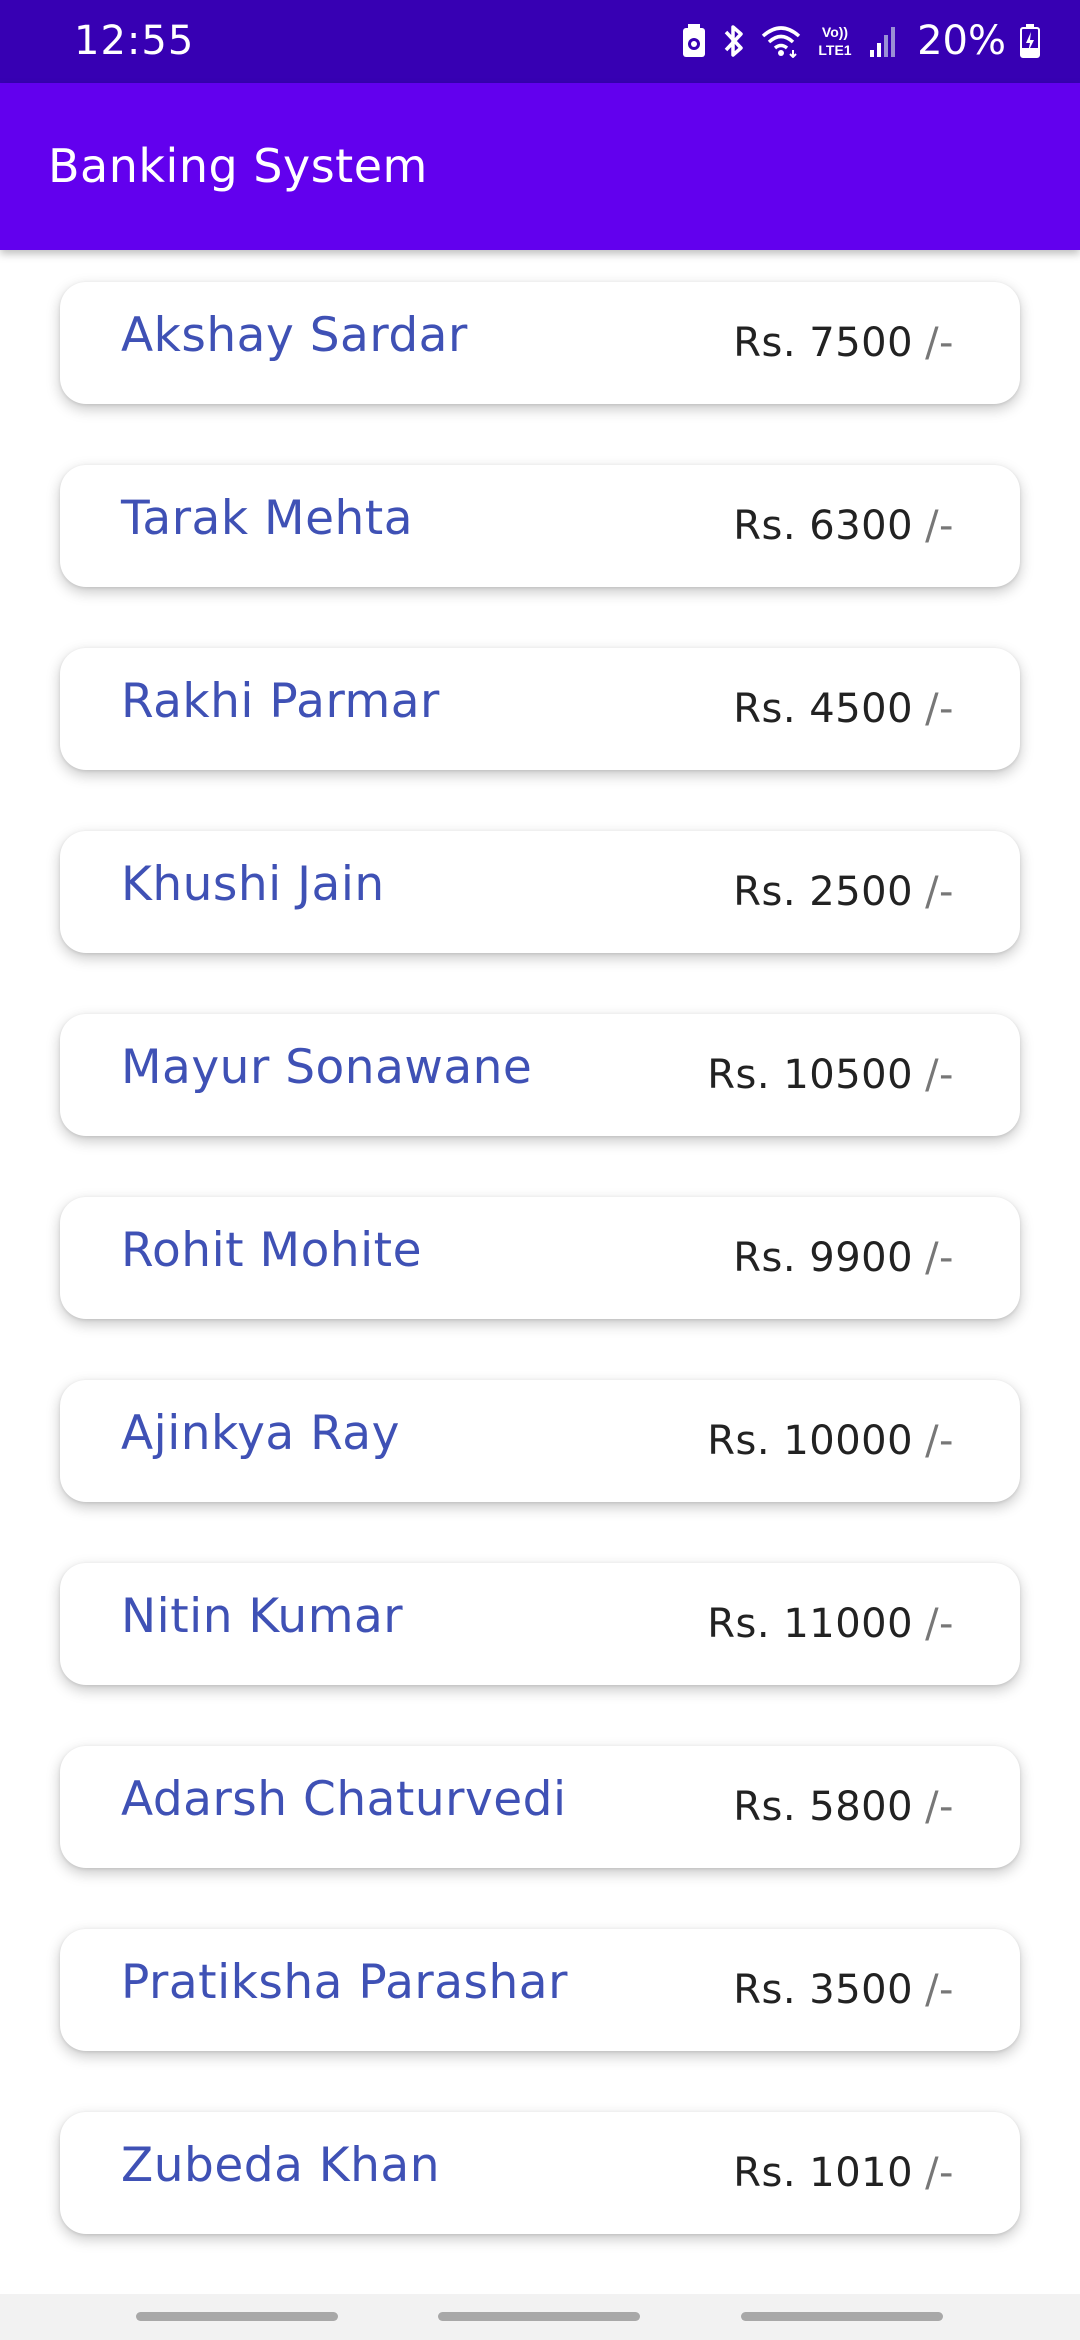 The width and height of the screenshot is (1080, 2340). I want to click on balance-amount: Rs. 1010, so click(823, 2173).